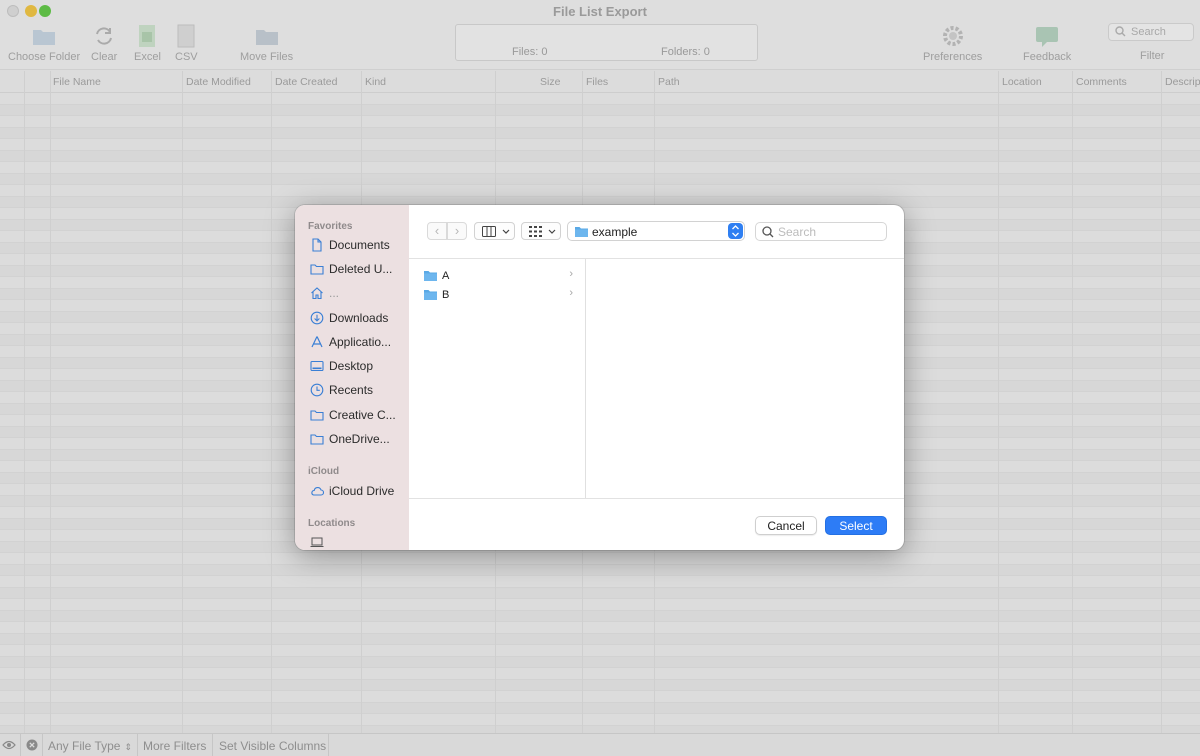  What do you see at coordinates (1047, 37) in the screenshot?
I see `speech-bubble-icon` at bounding box center [1047, 37].